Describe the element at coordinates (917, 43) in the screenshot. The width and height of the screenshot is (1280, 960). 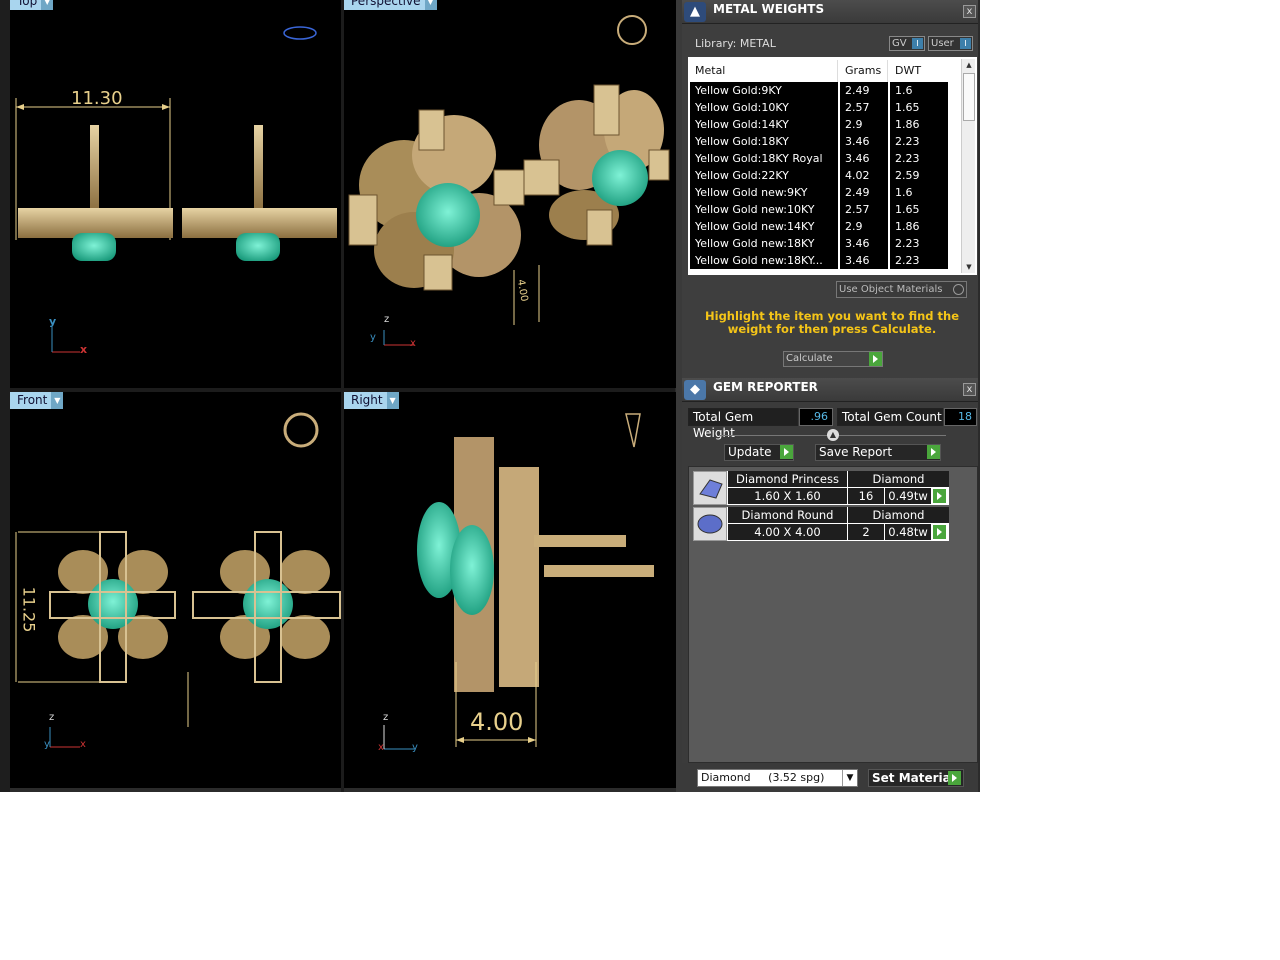
I see `gv-toggle-indicator: I` at that location.